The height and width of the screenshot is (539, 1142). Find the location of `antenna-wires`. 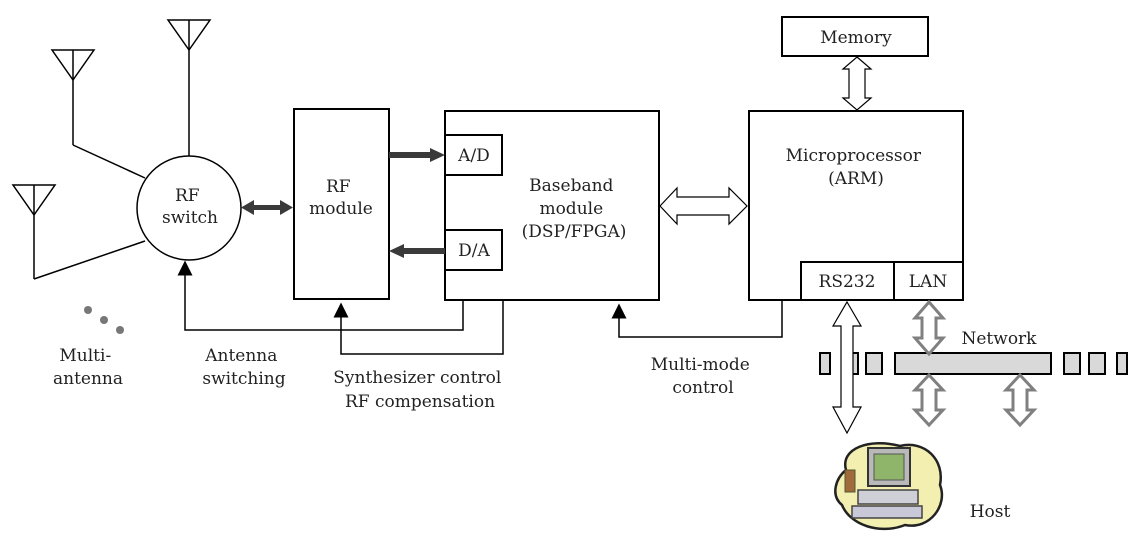

antenna-wires is located at coordinates (89, 212).